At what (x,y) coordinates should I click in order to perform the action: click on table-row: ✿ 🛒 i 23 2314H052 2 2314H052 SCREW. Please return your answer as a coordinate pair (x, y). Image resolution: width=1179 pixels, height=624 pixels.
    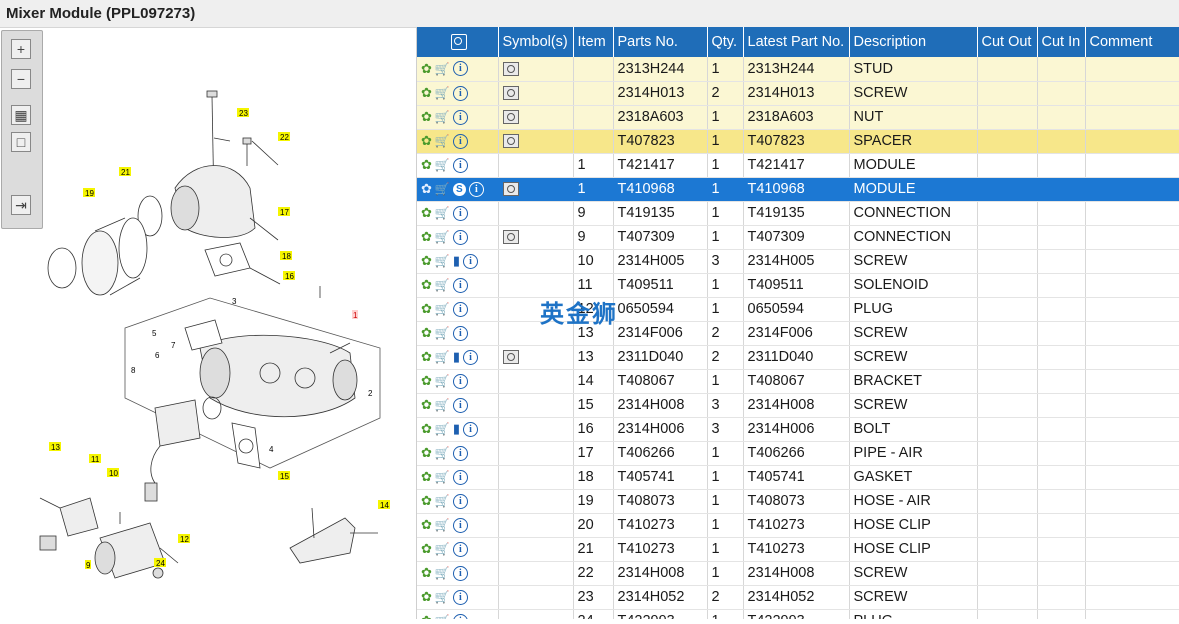
    Looking at the image, I should click on (798, 597).